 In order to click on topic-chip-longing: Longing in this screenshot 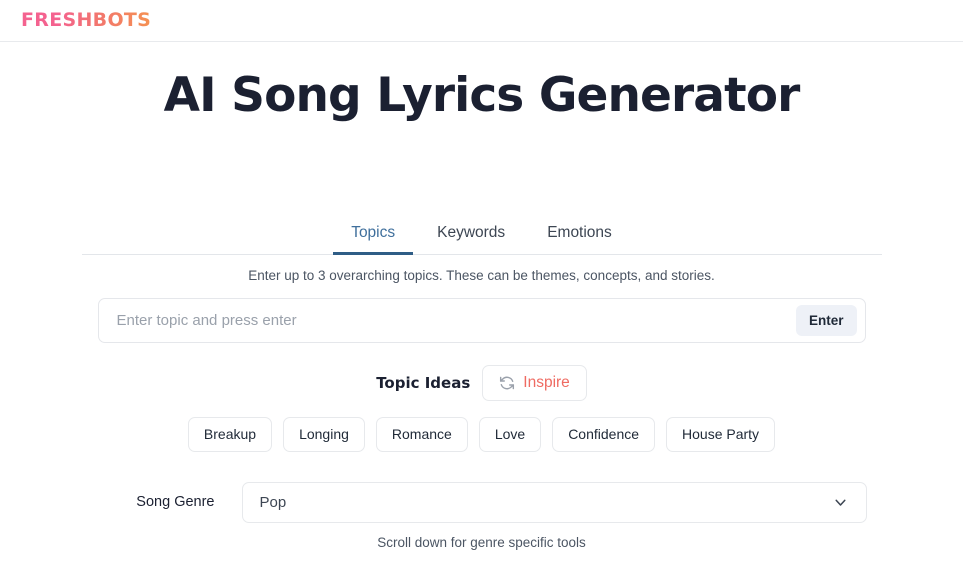, I will do `click(324, 434)`.